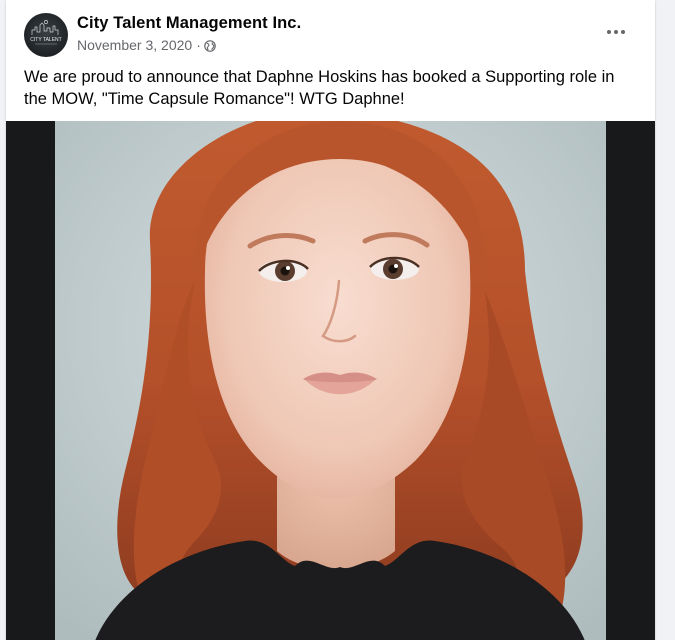 The width and height of the screenshot is (675, 640). What do you see at coordinates (46, 32) in the screenshot?
I see `city-skyline-logo-icon: CITY TALENT` at bounding box center [46, 32].